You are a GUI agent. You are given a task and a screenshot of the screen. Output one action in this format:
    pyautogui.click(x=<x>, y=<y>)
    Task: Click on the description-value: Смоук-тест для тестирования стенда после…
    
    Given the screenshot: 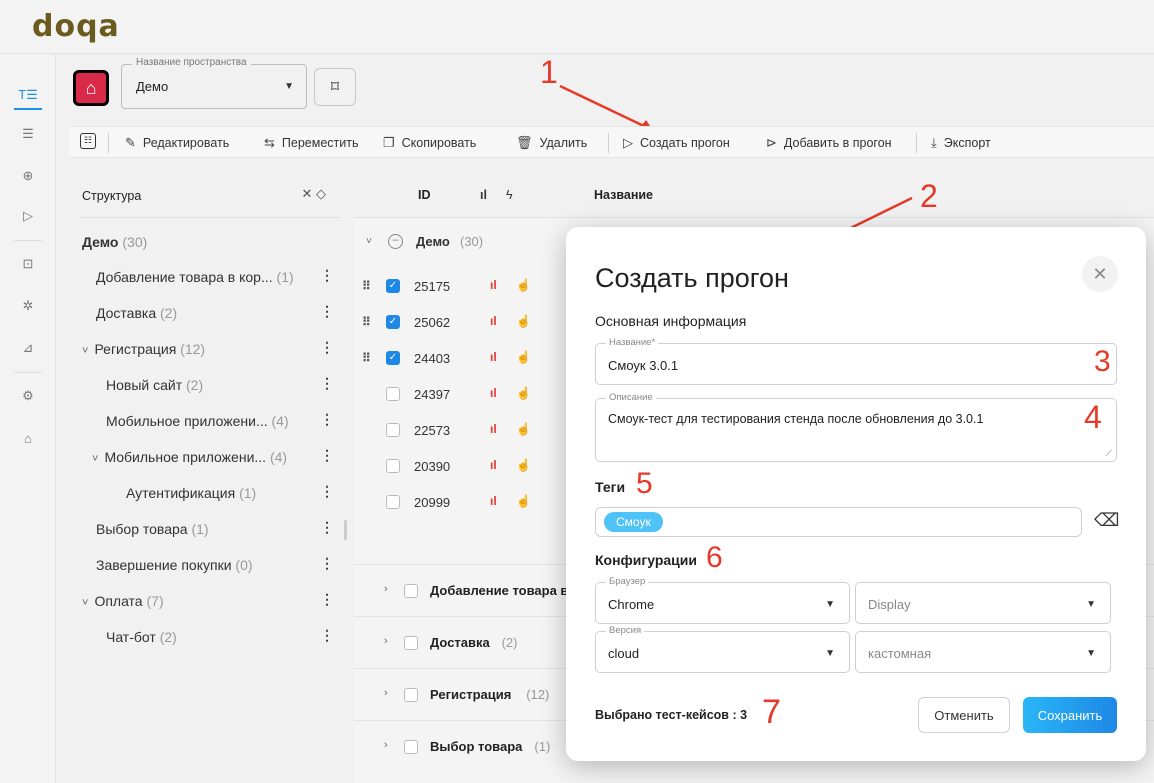 What is the action you would take?
    pyautogui.click(x=795, y=419)
    